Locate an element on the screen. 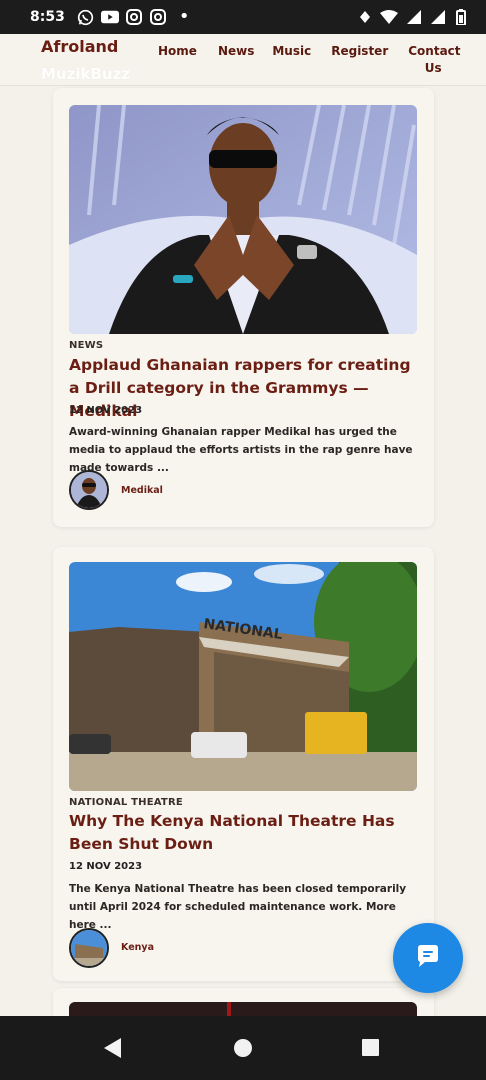 This screenshot has width=486, height=1080. main-nav: Home News Music Register Contact Us is located at coordinates (309, 60).